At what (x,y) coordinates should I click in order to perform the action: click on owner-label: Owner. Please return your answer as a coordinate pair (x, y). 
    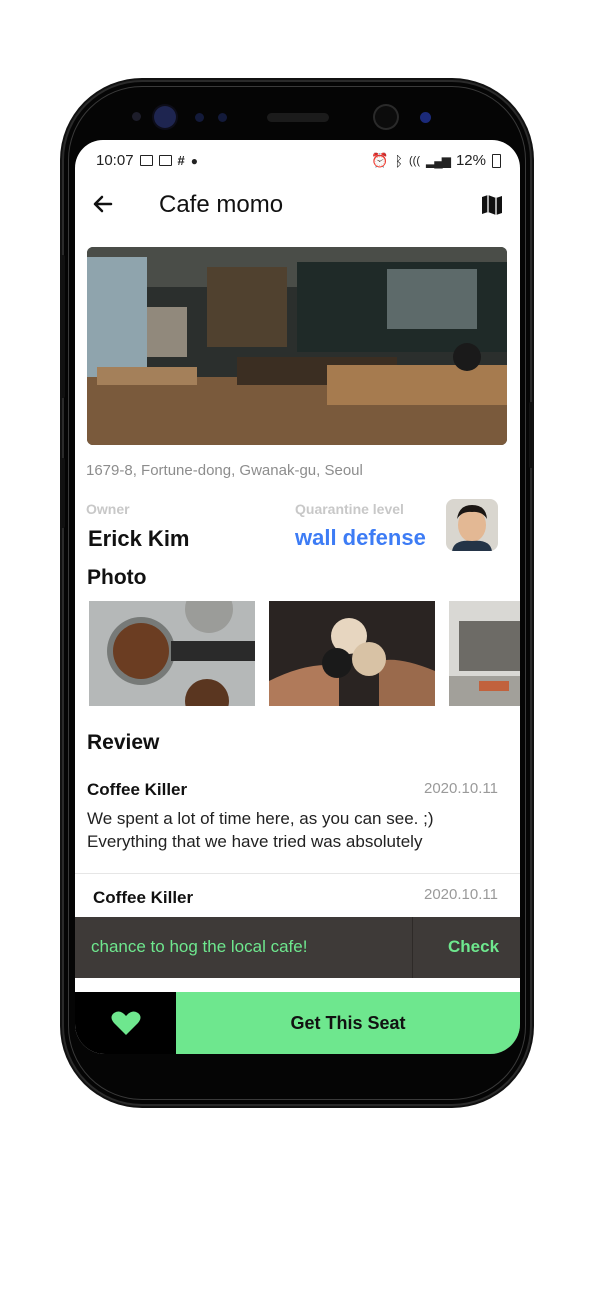
    Looking at the image, I should click on (108, 509).